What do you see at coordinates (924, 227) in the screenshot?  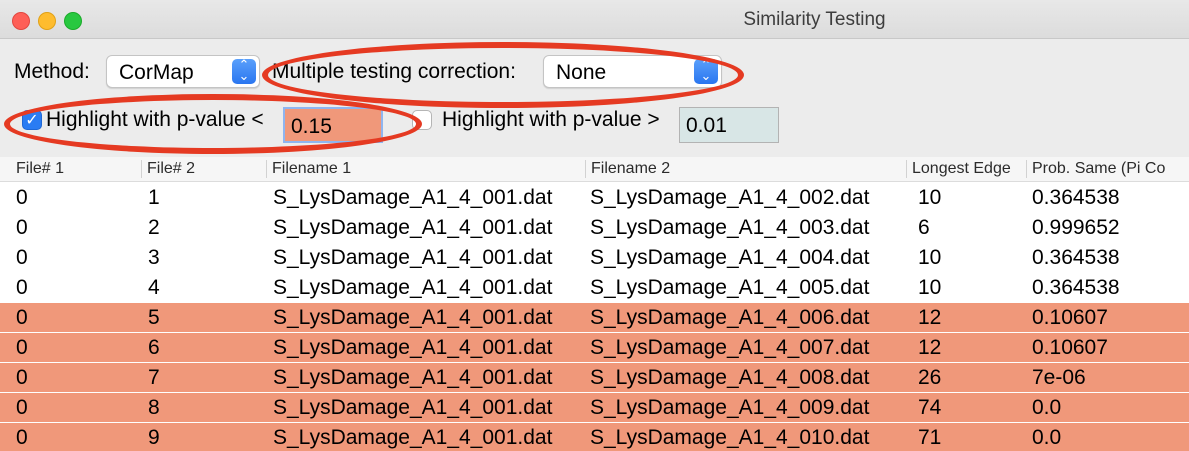 I see `table-cell-edge: 6` at bounding box center [924, 227].